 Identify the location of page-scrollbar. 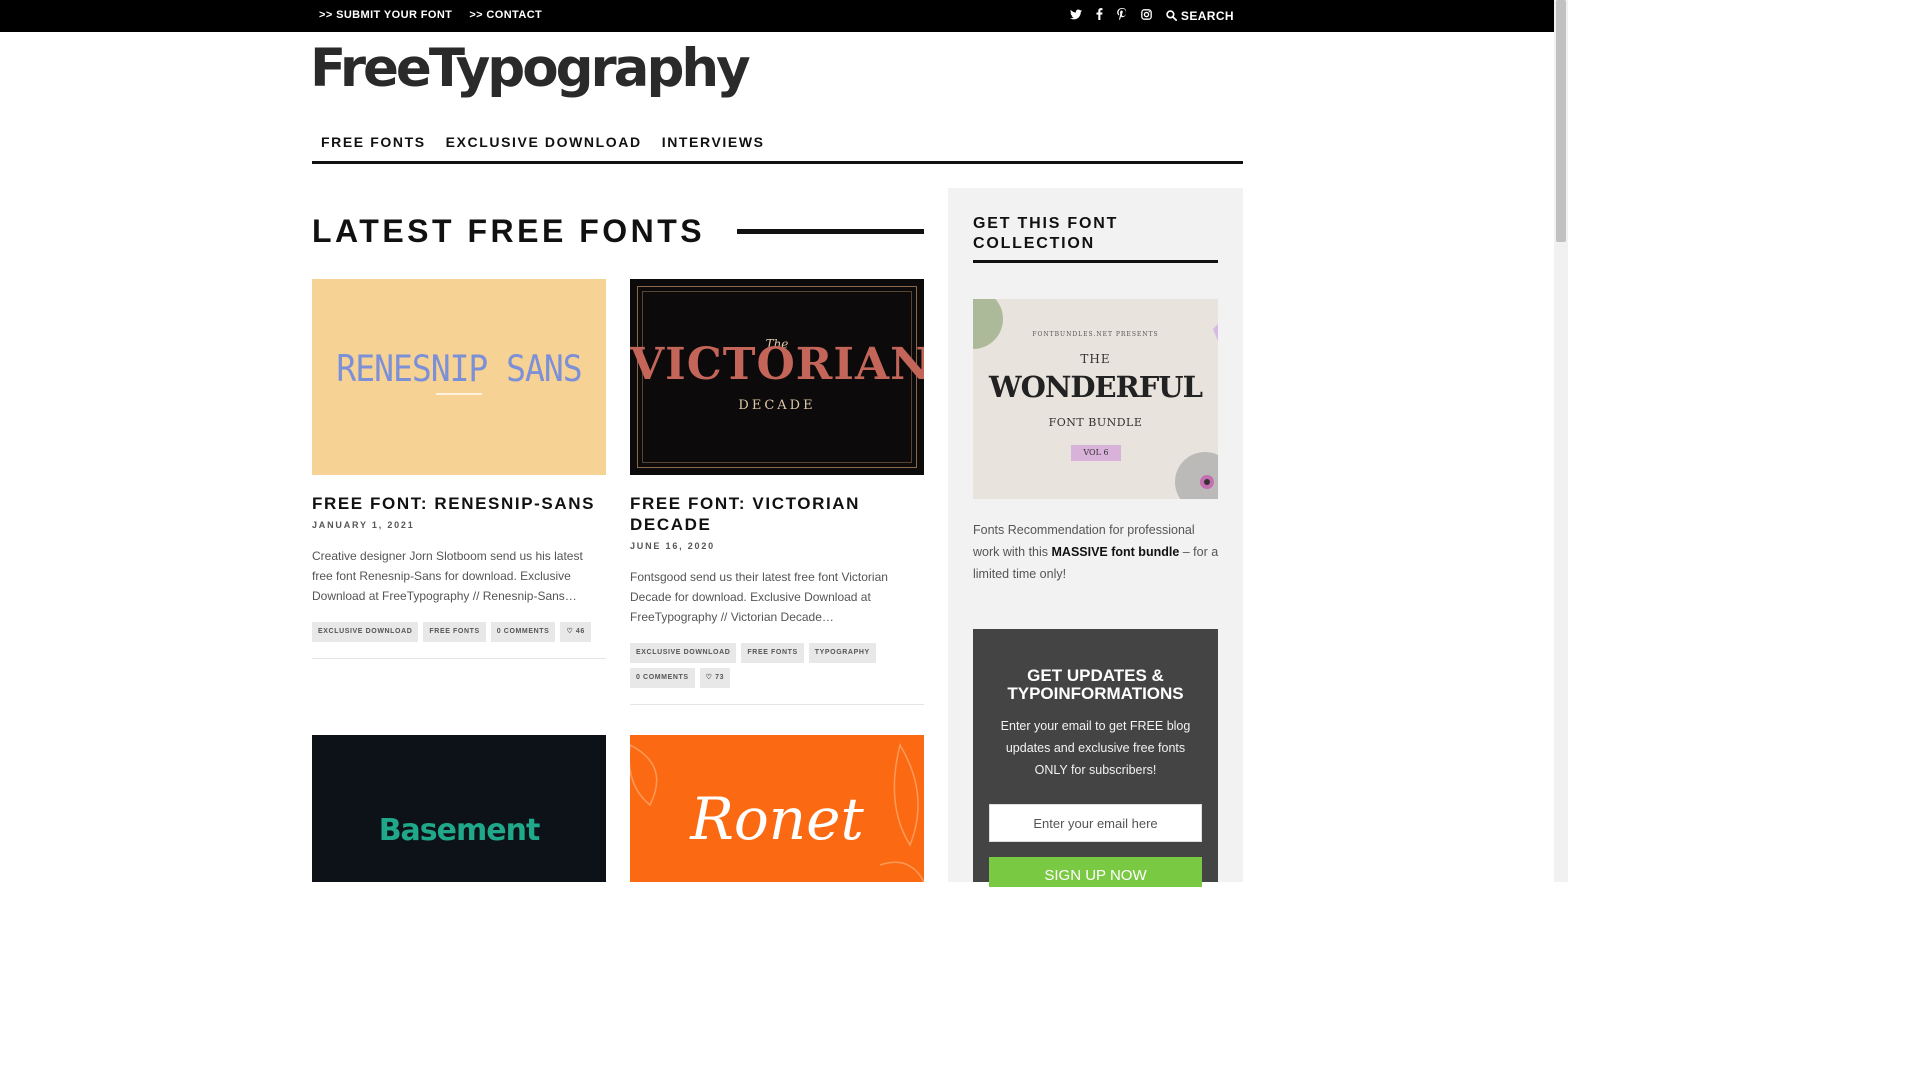
(1561, 441).